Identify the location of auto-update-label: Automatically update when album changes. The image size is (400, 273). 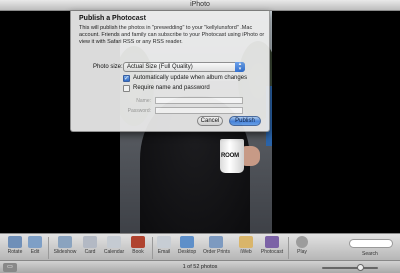
(190, 78).